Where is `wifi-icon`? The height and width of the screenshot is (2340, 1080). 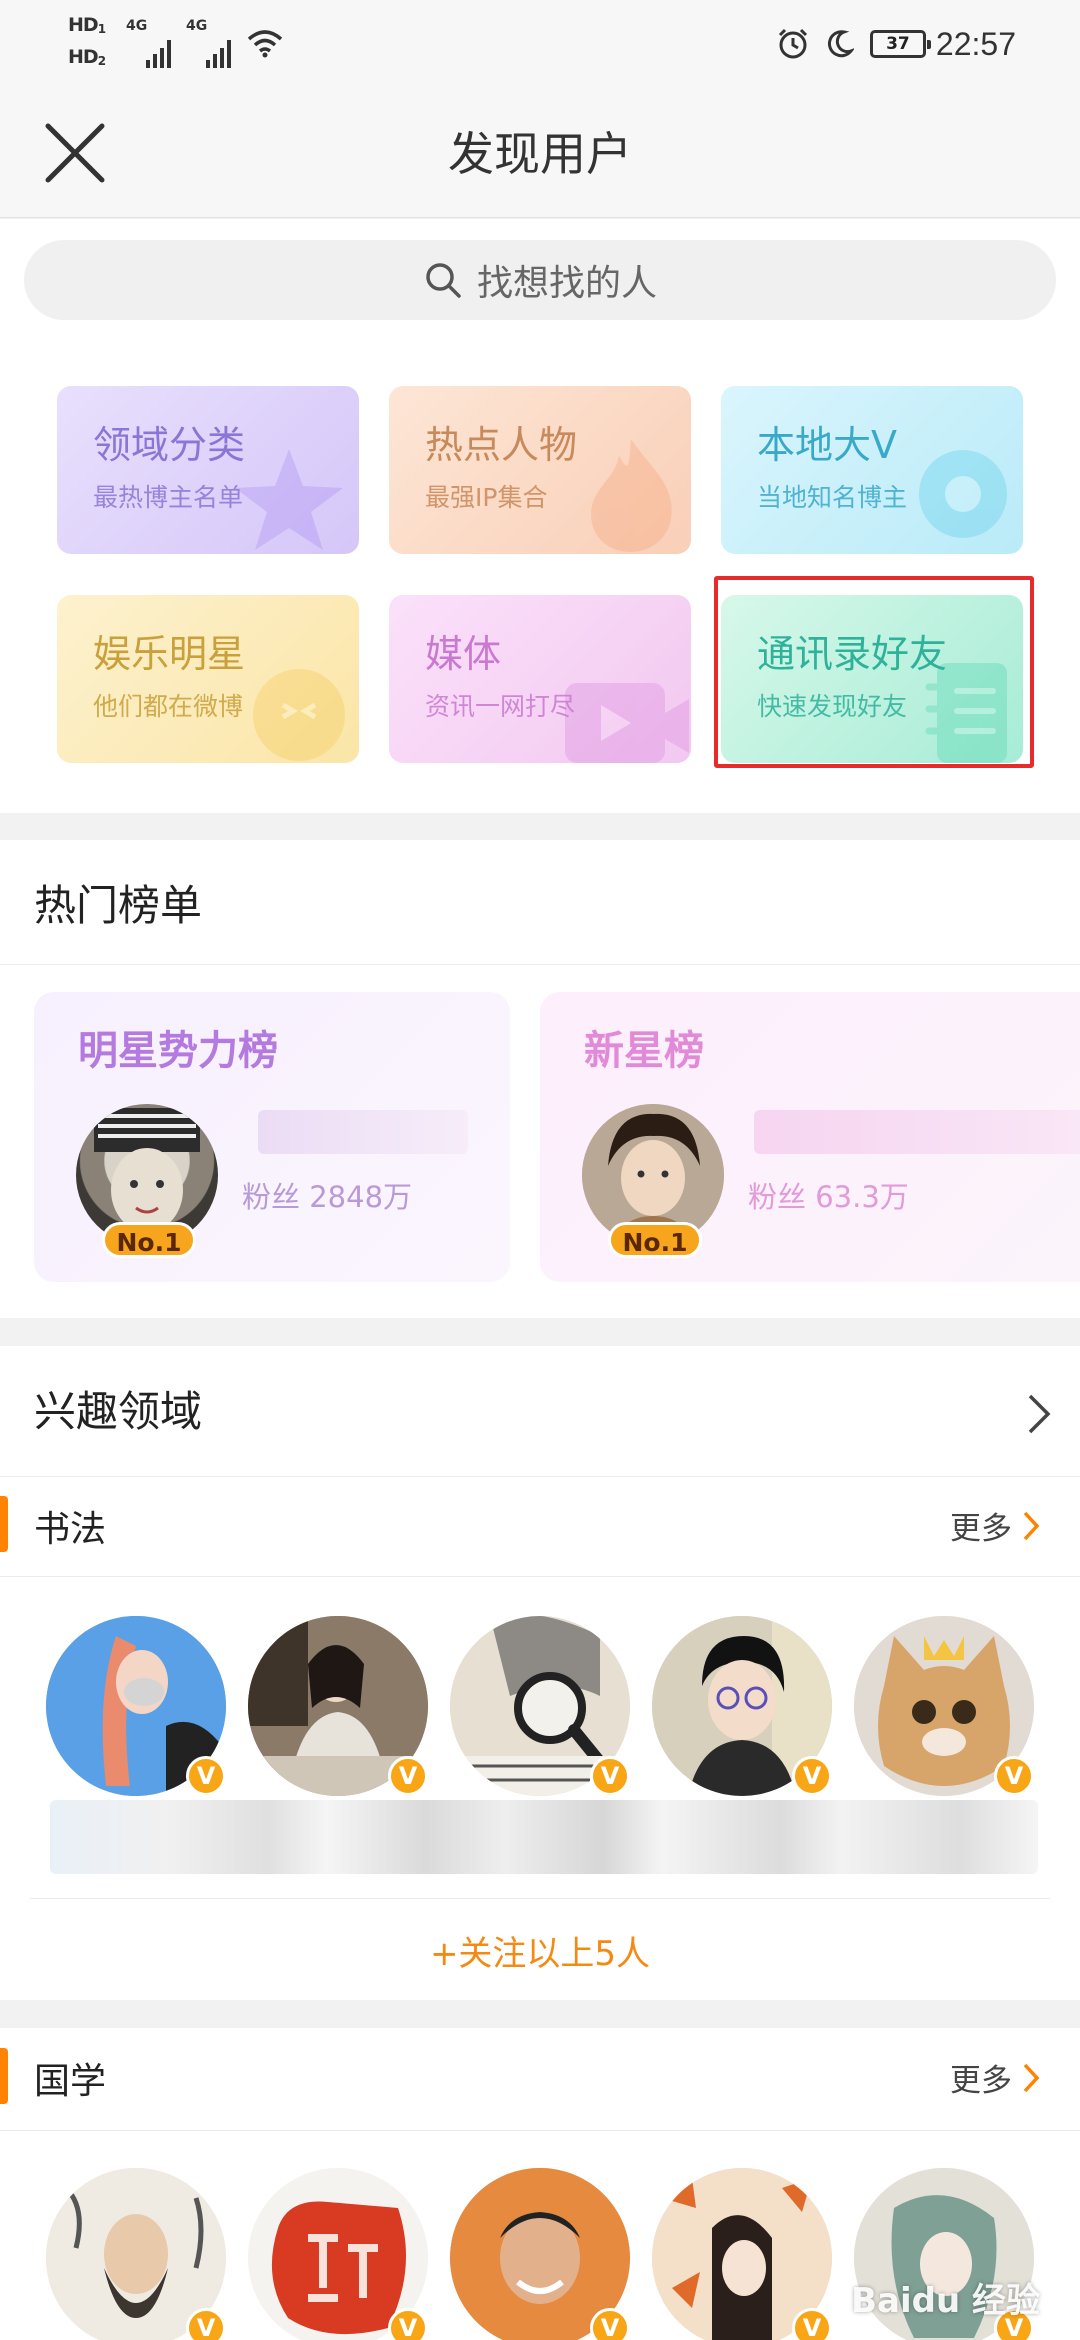
wifi-icon is located at coordinates (265, 44).